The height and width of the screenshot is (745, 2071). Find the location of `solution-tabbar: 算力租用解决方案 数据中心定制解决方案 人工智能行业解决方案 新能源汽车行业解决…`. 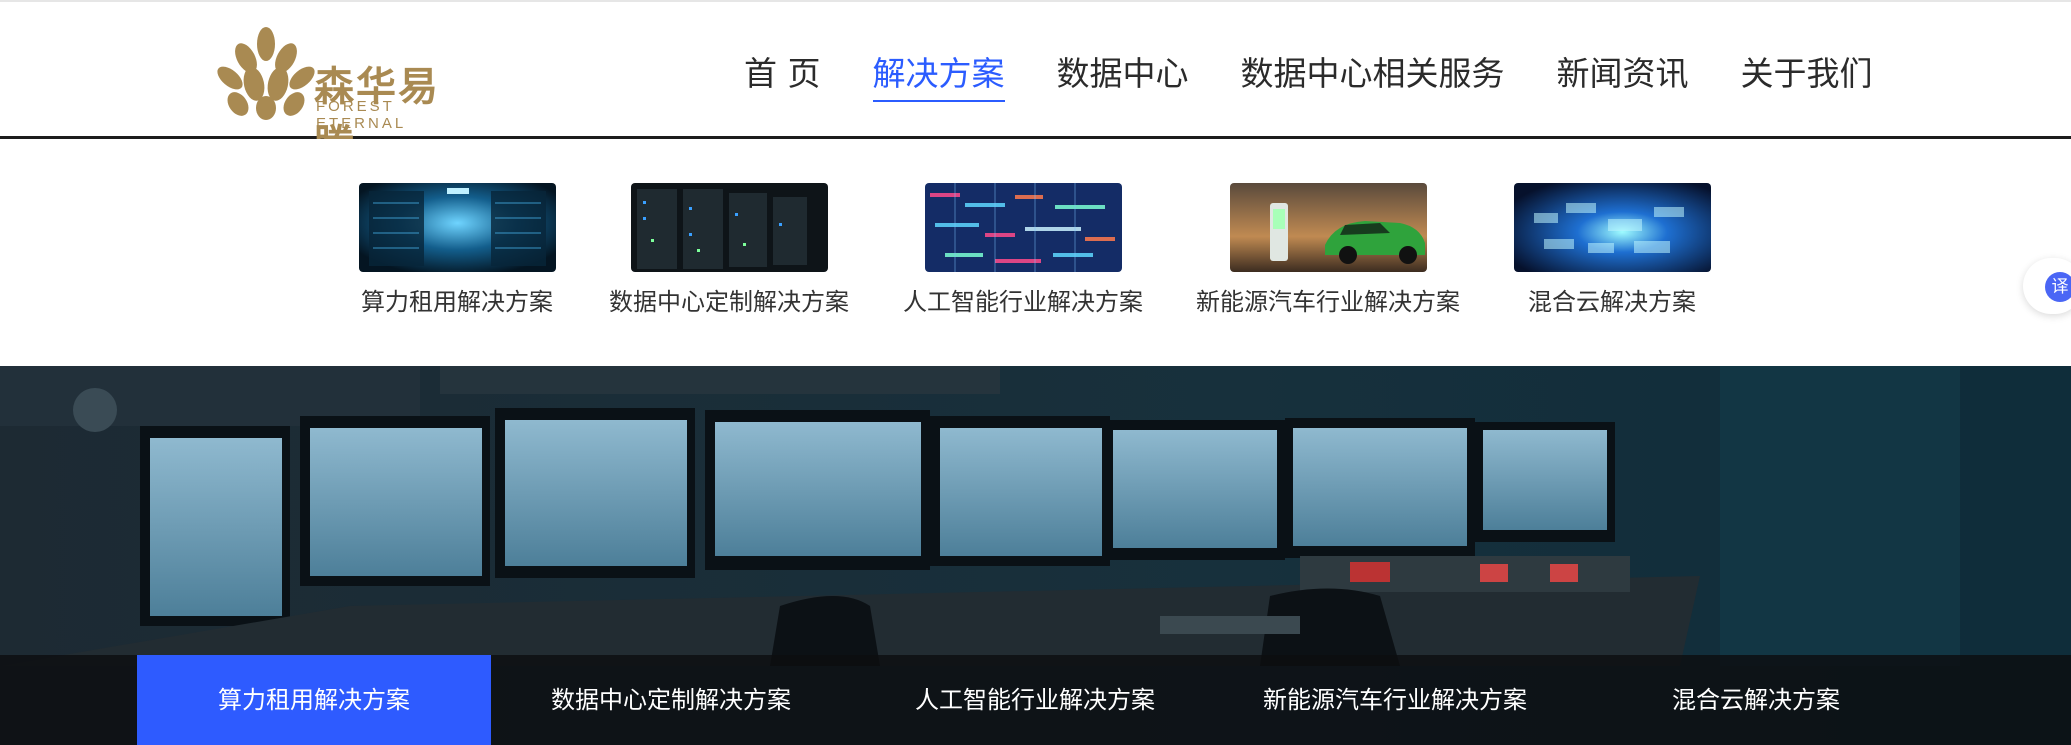

solution-tabbar: 算力租用解决方案 数据中心定制解决方案 人工智能行业解决方案 新能源汽车行业解决… is located at coordinates (1035, 700).